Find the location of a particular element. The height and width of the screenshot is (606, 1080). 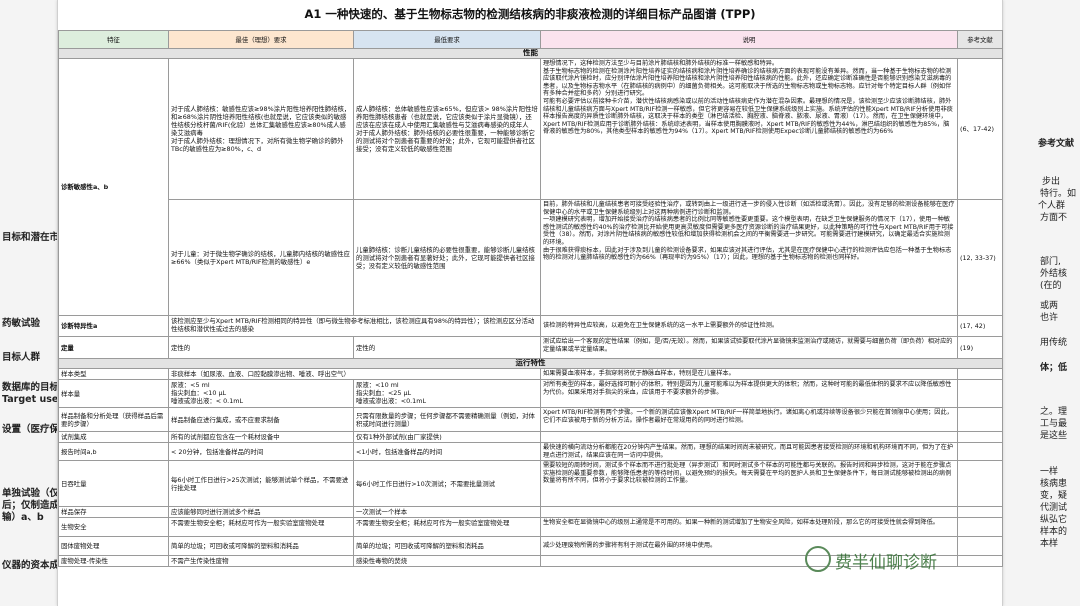

side-right-label: 参考文献 is located at coordinates (1056, 144).